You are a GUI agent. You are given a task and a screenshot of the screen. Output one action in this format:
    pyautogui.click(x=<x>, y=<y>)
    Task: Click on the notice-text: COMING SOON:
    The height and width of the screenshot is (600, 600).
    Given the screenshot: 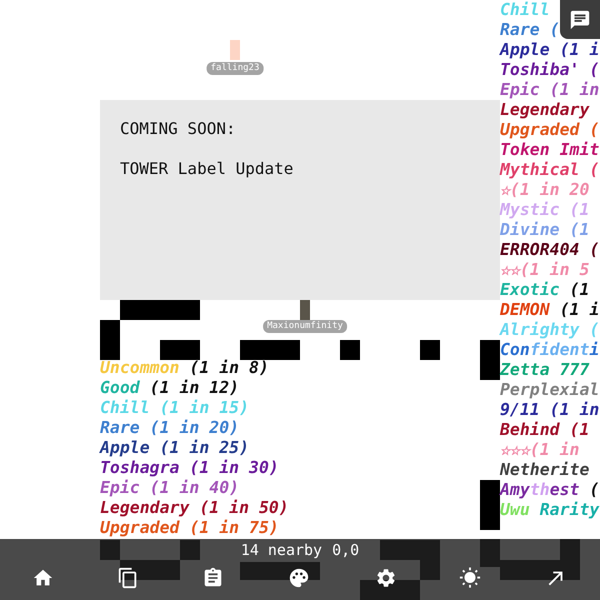 What is the action you would take?
    pyautogui.click(x=178, y=129)
    